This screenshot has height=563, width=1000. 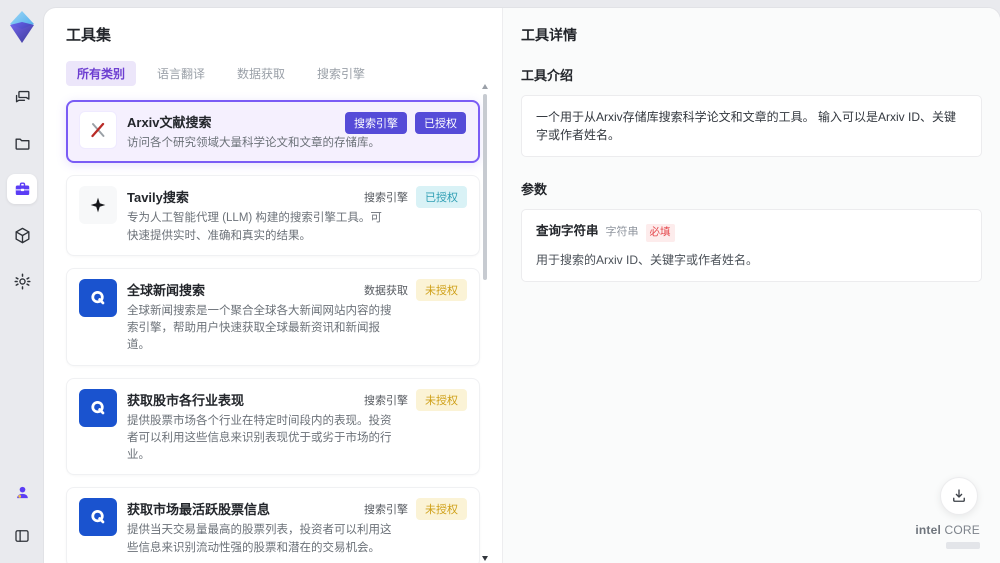 I want to click on sidebar-nav, so click(x=22, y=189).